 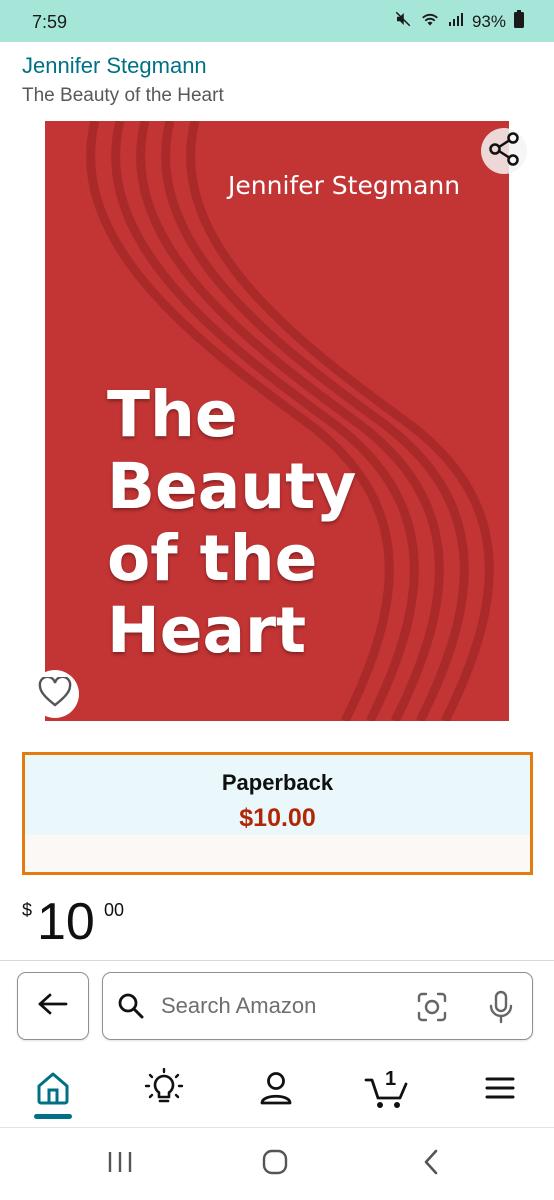 I want to click on recents-icon, so click(x=120, y=1164).